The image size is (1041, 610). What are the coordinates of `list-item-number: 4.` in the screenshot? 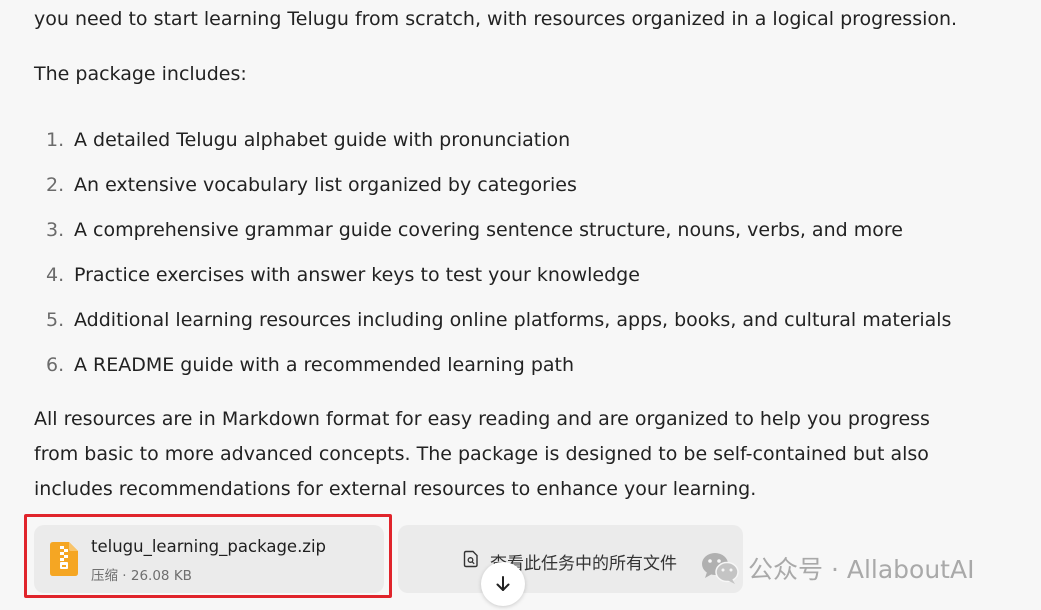 It's located at (55, 274).